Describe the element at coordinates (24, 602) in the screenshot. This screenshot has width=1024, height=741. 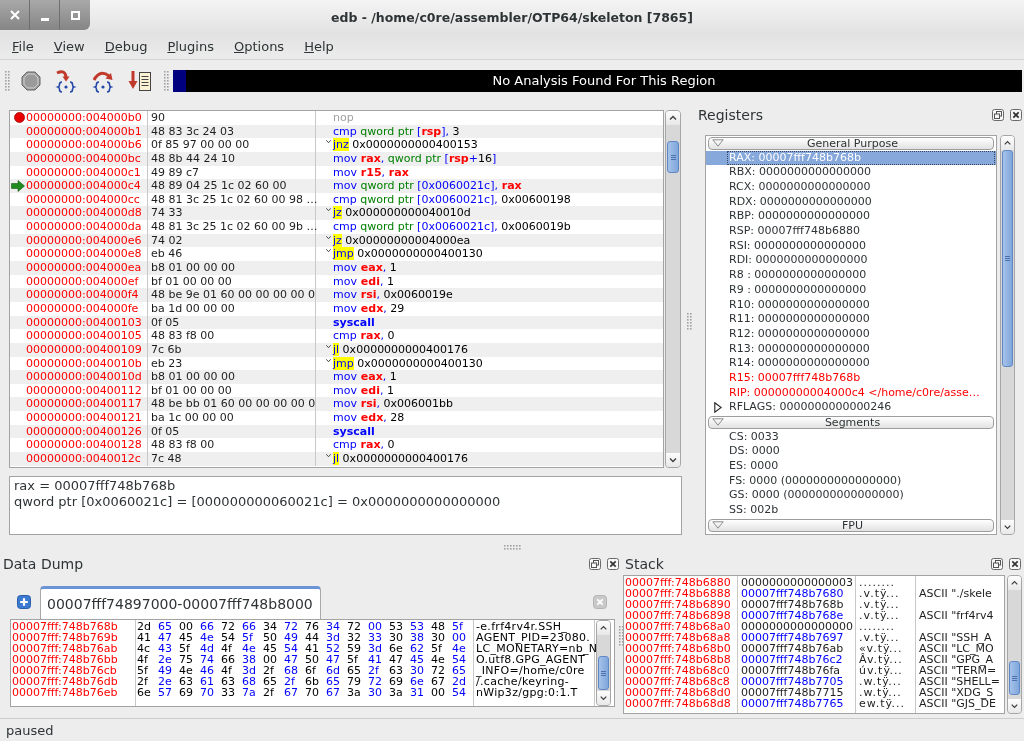
I see `plus-icon` at that location.